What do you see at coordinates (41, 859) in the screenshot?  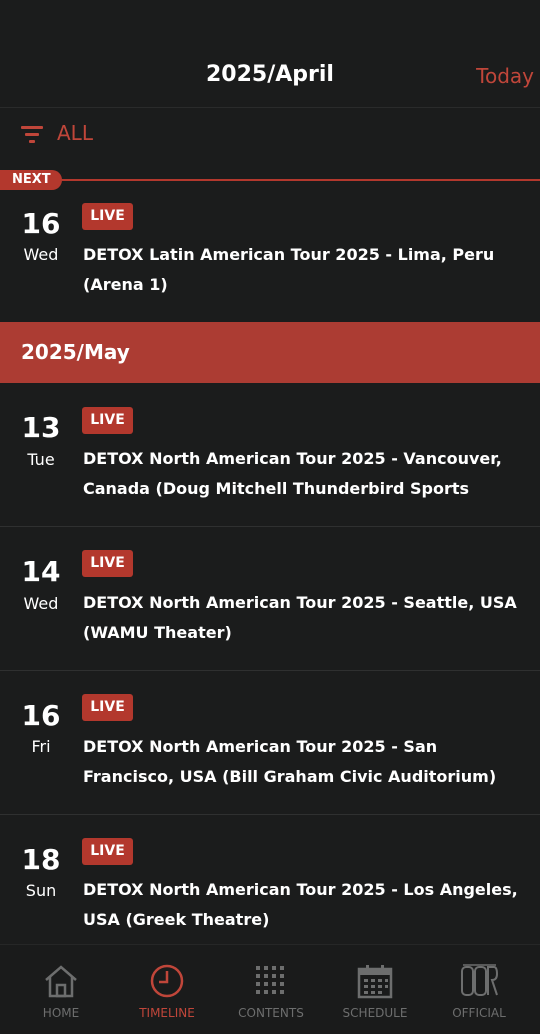 I see `event-day: 18` at bounding box center [41, 859].